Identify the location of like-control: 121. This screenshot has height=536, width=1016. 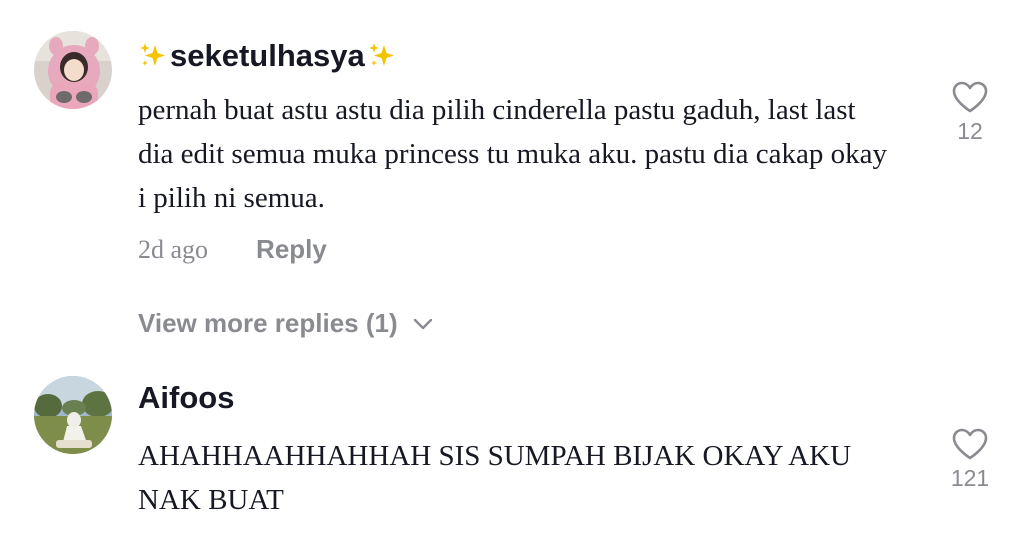
(970, 459).